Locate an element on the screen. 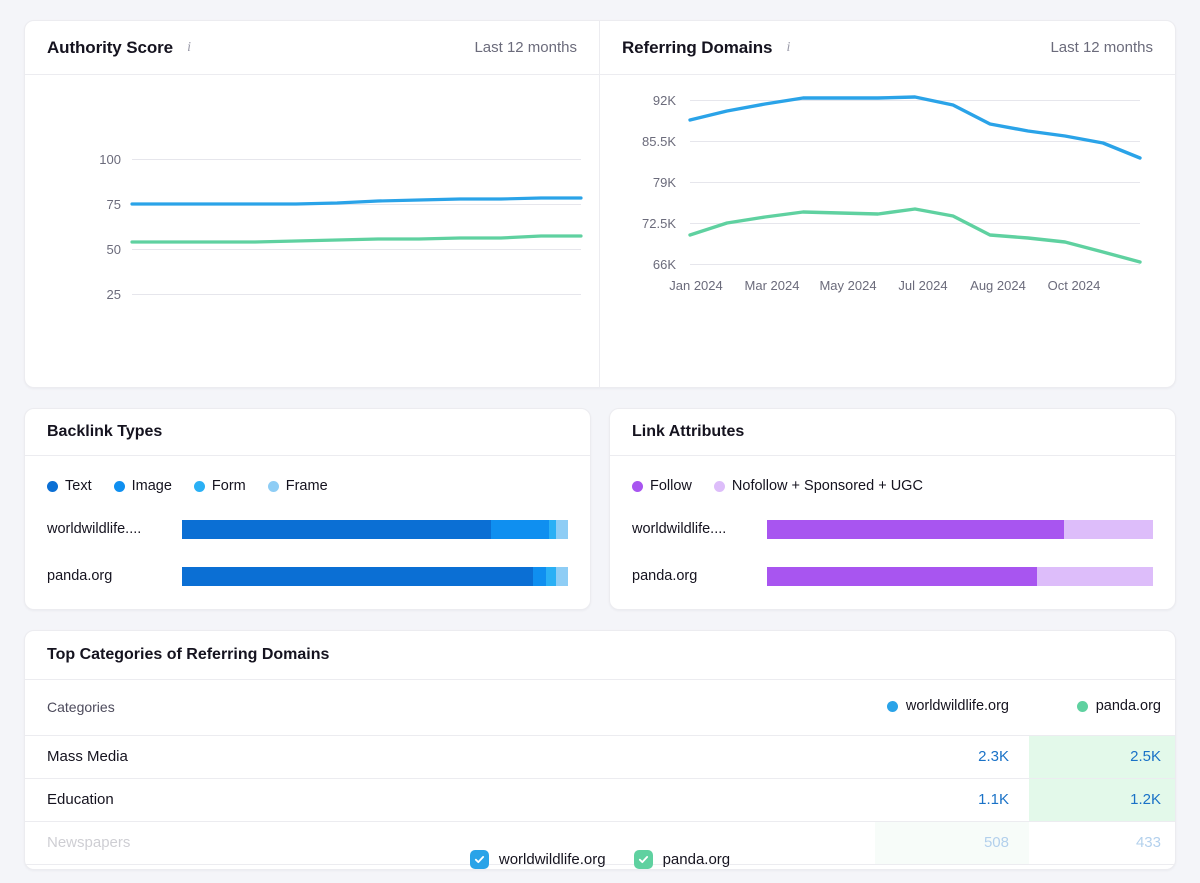 The width and height of the screenshot is (1200, 883). authority-score-range: Last 12 months is located at coordinates (525, 47).